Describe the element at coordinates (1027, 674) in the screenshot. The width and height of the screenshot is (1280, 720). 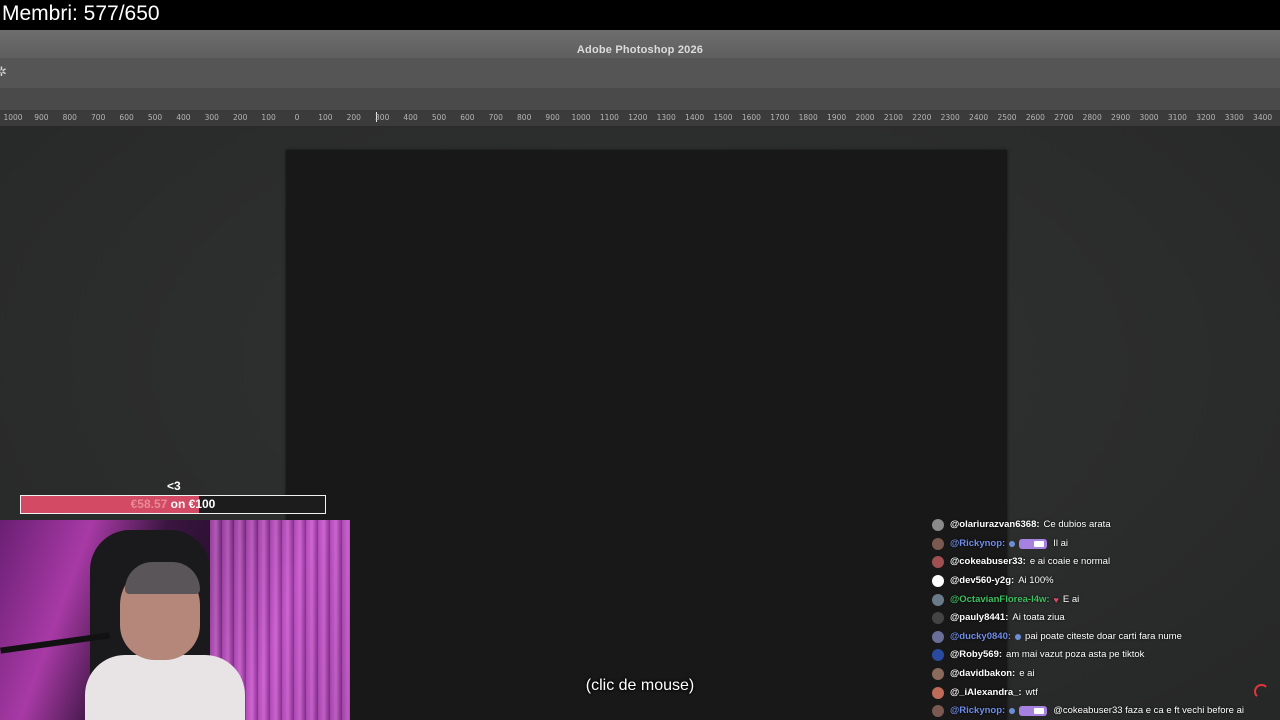
I see `chat-message-text: e ai` at that location.